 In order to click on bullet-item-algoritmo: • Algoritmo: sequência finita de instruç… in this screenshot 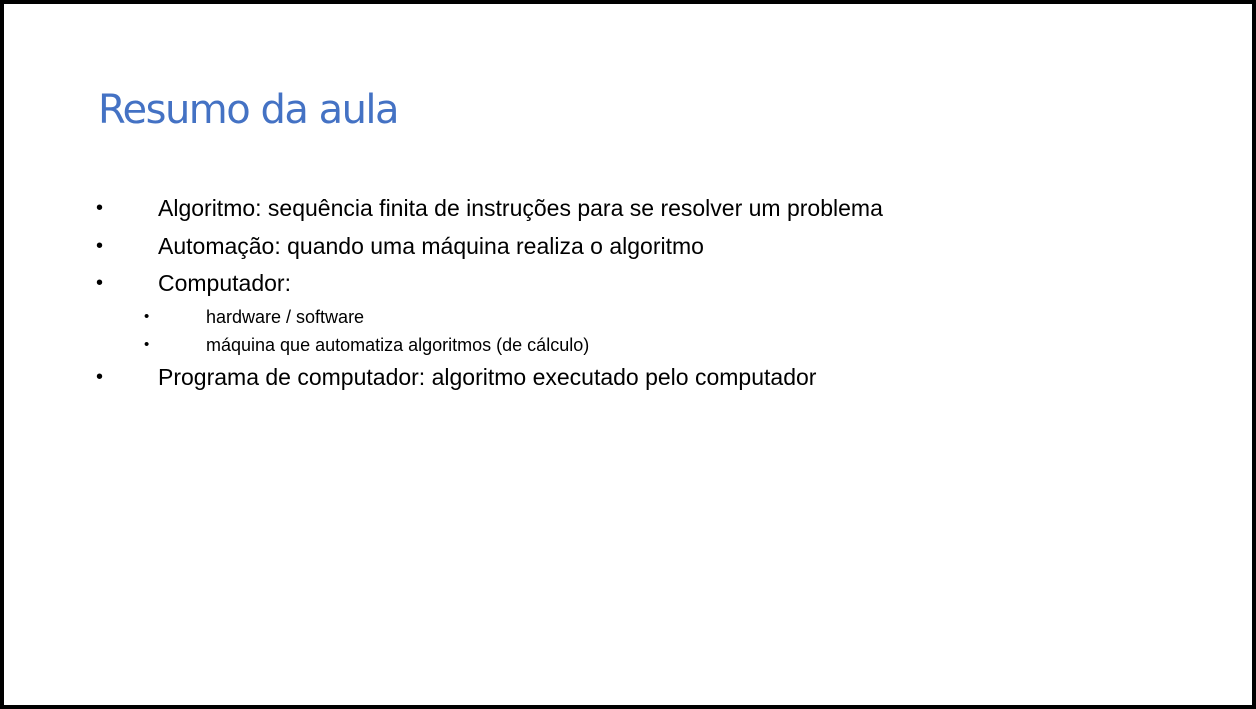, I will do `click(644, 209)`.